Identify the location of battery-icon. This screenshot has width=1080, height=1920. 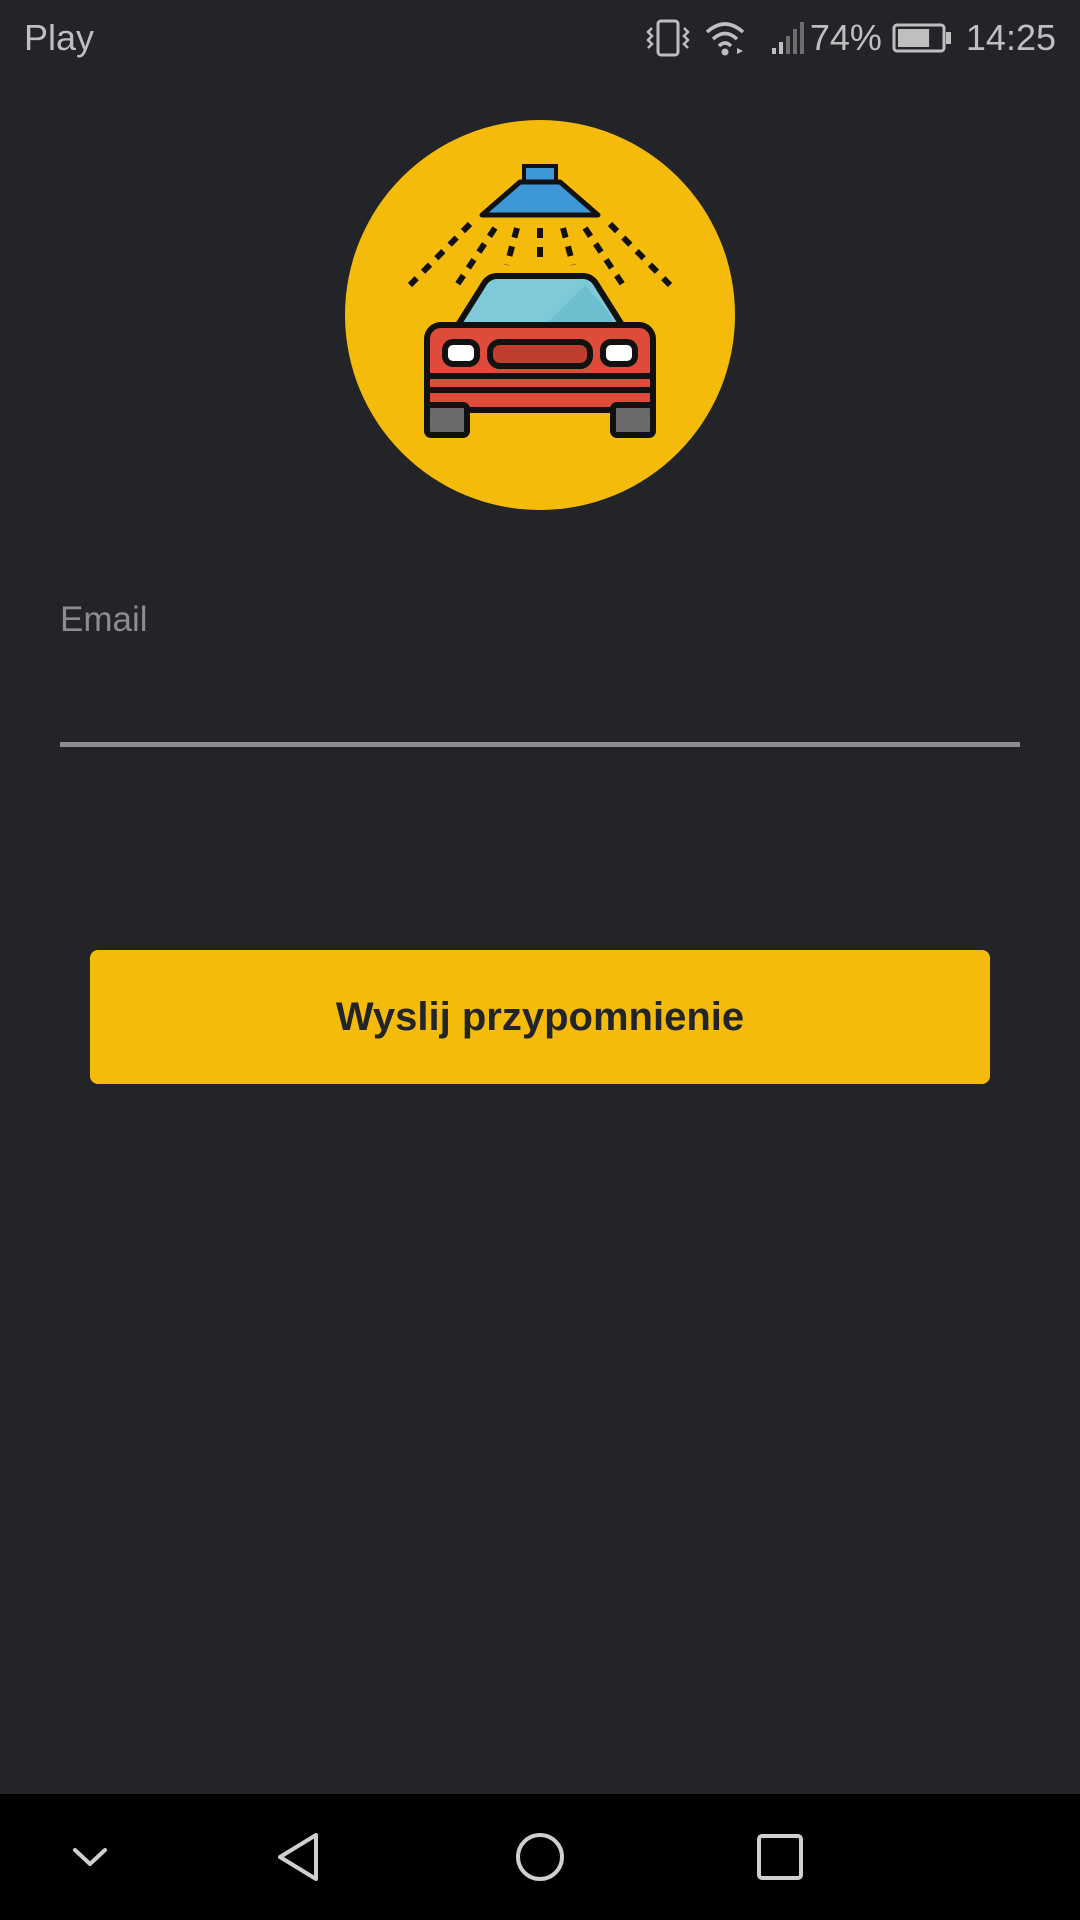
(922, 38).